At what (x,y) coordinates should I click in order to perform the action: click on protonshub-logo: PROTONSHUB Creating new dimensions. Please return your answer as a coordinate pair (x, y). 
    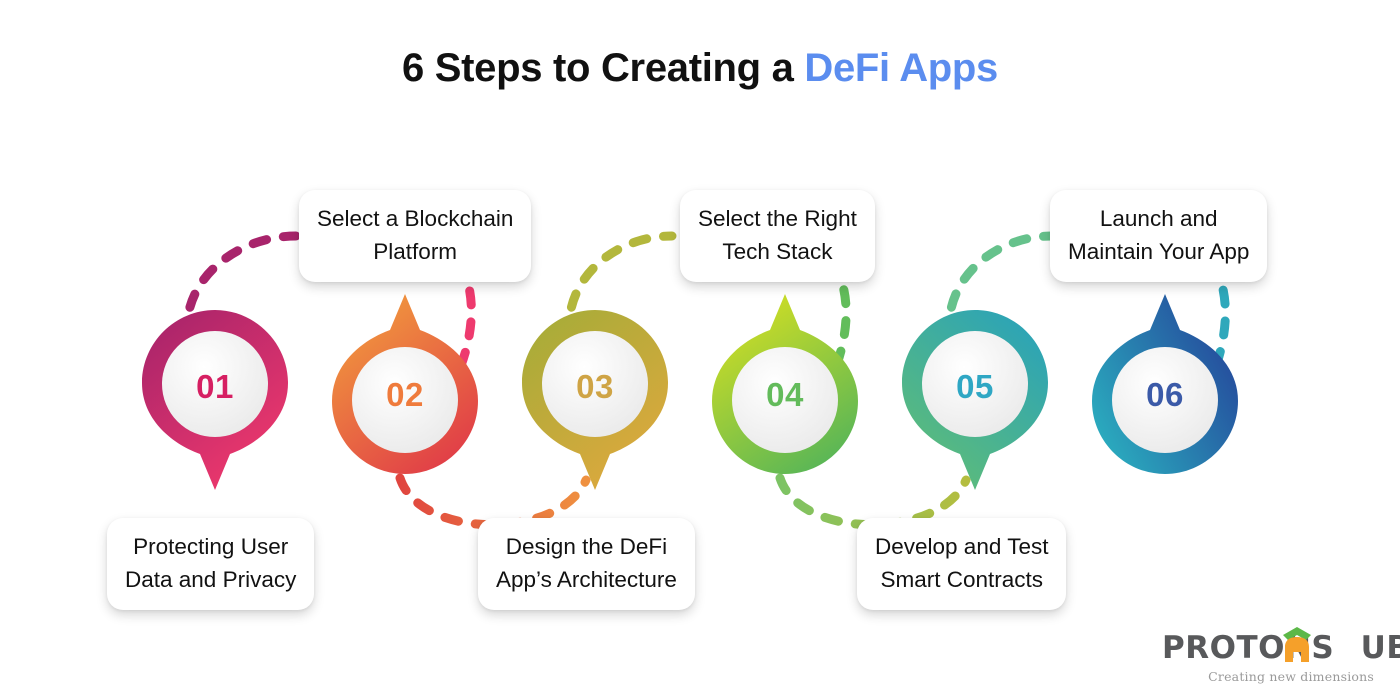
    Looking at the image, I should click on (1281, 655).